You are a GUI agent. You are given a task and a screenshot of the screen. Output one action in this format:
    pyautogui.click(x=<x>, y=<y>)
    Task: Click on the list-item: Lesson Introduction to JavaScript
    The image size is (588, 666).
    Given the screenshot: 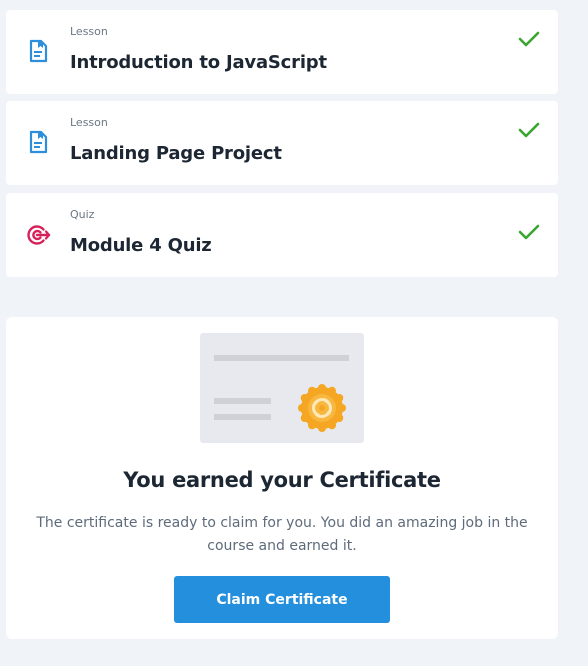 What is the action you would take?
    pyautogui.click(x=282, y=52)
    